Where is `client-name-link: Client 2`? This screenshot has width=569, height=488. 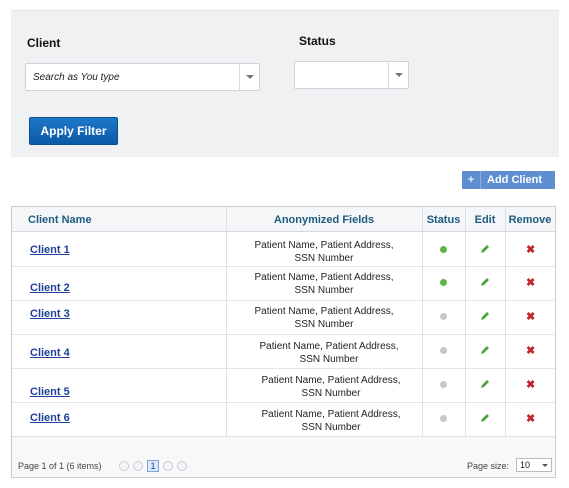
client-name-link: Client 2 is located at coordinates (50, 288).